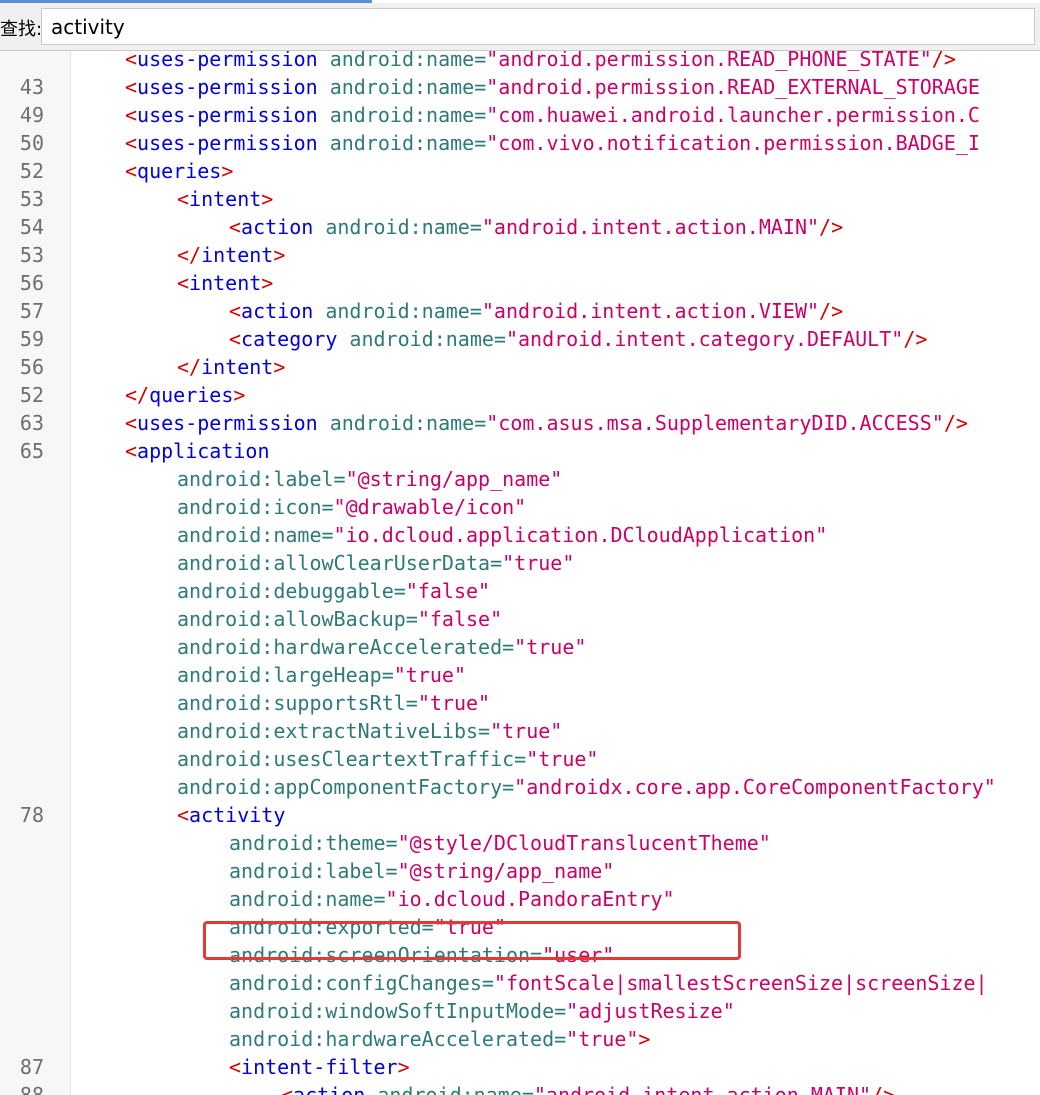 The width and height of the screenshot is (1040, 1095). What do you see at coordinates (291, 591) in the screenshot?
I see `code-token: android:debuggable=` at bounding box center [291, 591].